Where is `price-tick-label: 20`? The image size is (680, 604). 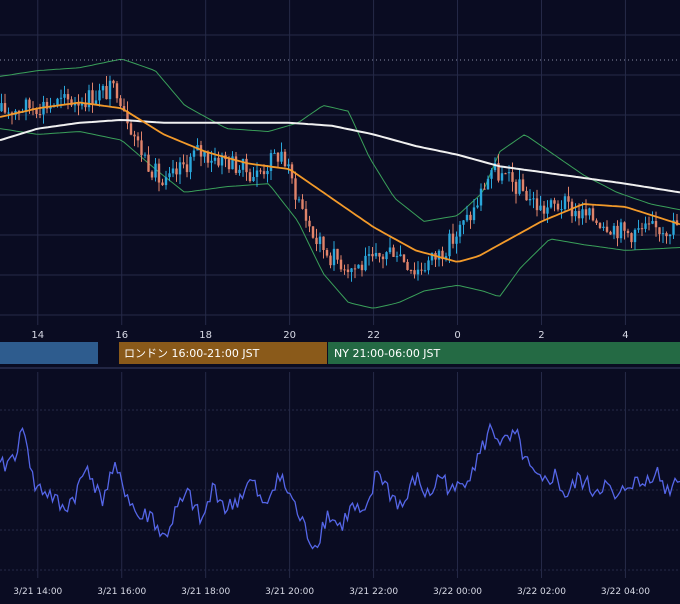 price-tick-label: 20 is located at coordinates (289, 335).